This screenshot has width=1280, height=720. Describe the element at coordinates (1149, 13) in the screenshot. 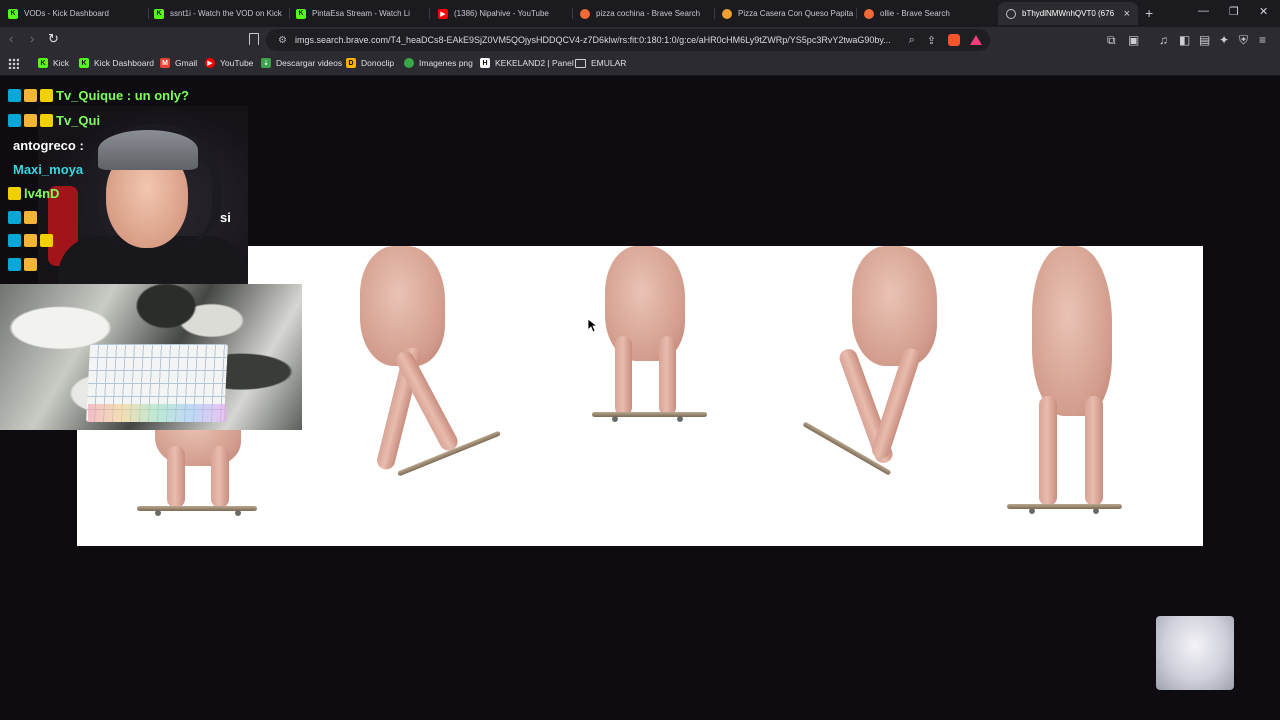

I see `new-tab-icon: +` at that location.